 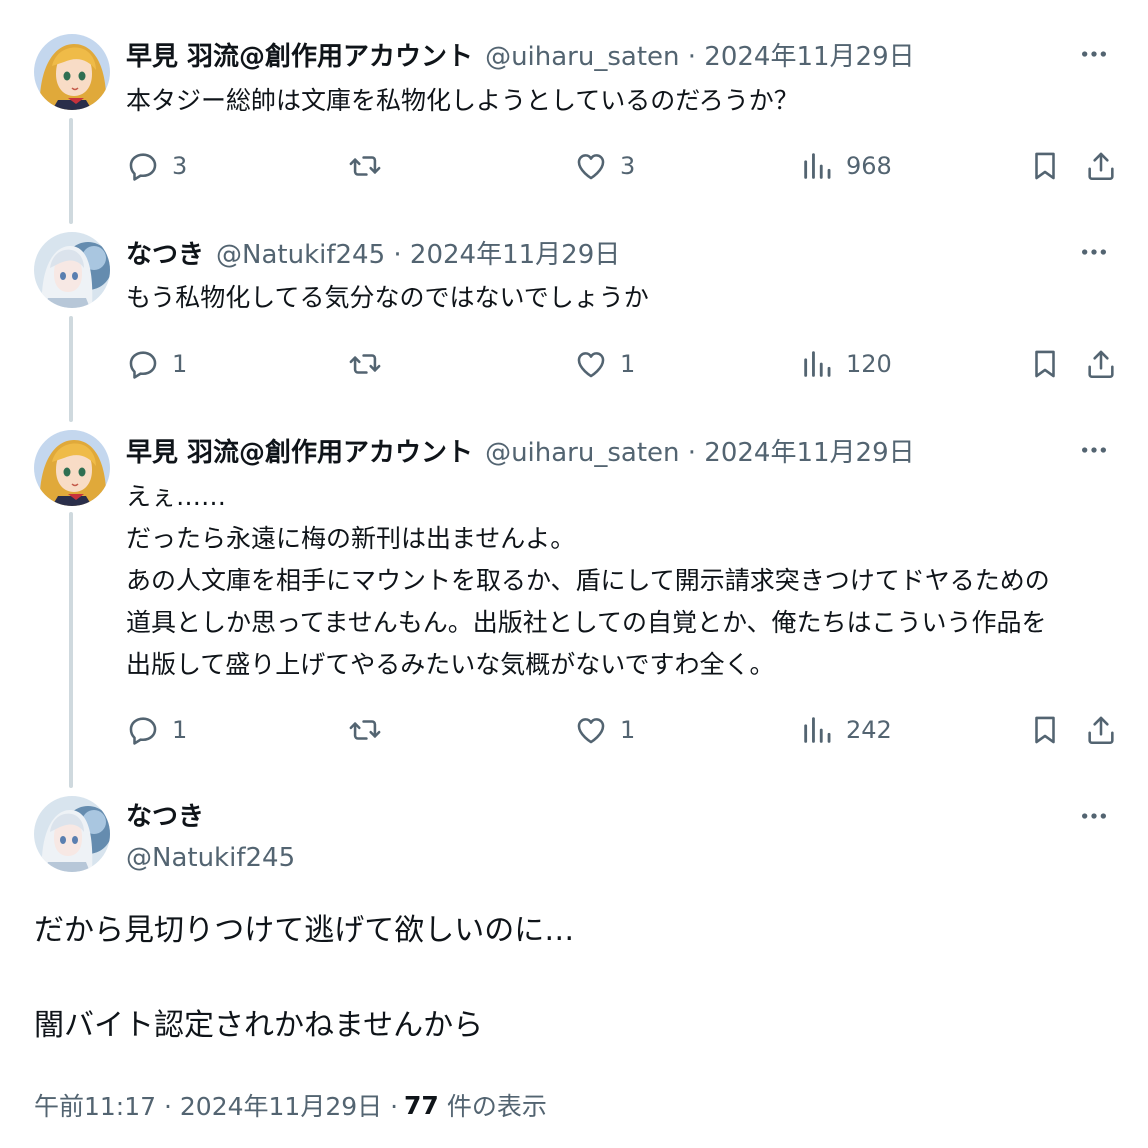 I want to click on view-count: 242, so click(x=869, y=730).